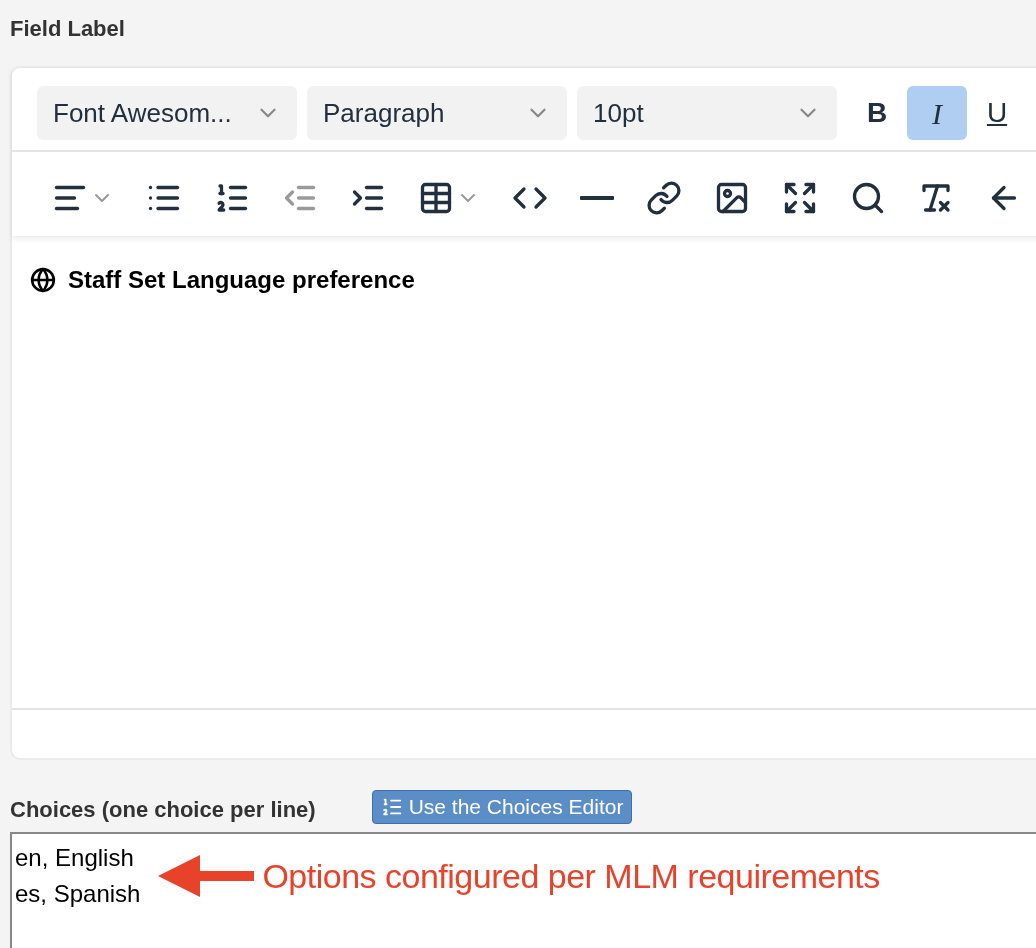 This screenshot has width=1036, height=948. Describe the element at coordinates (937, 113) in the screenshot. I see `format-button: I` at that location.